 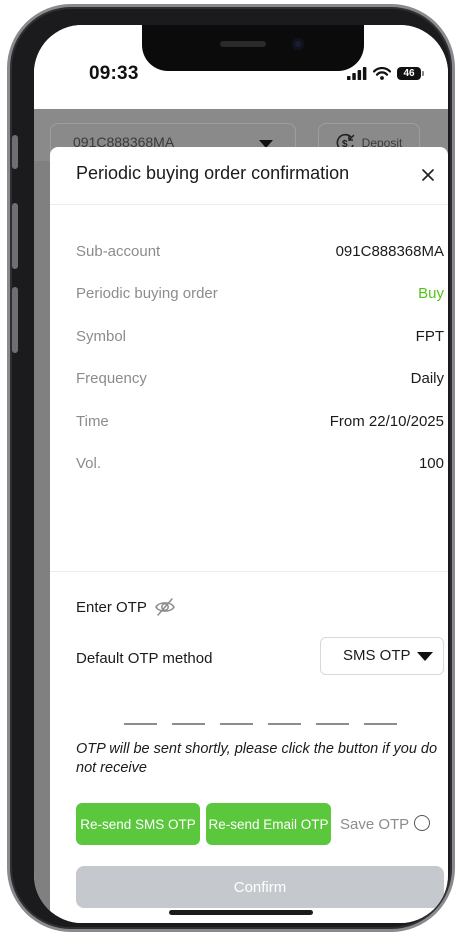 I want to click on row-value: FPT, so click(x=429, y=336).